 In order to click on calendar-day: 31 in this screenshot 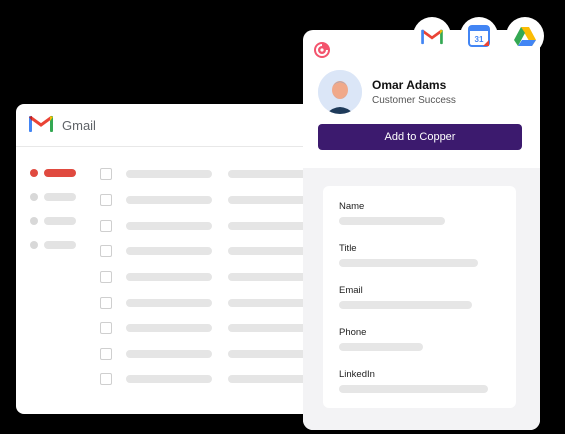, I will do `click(479, 39)`.